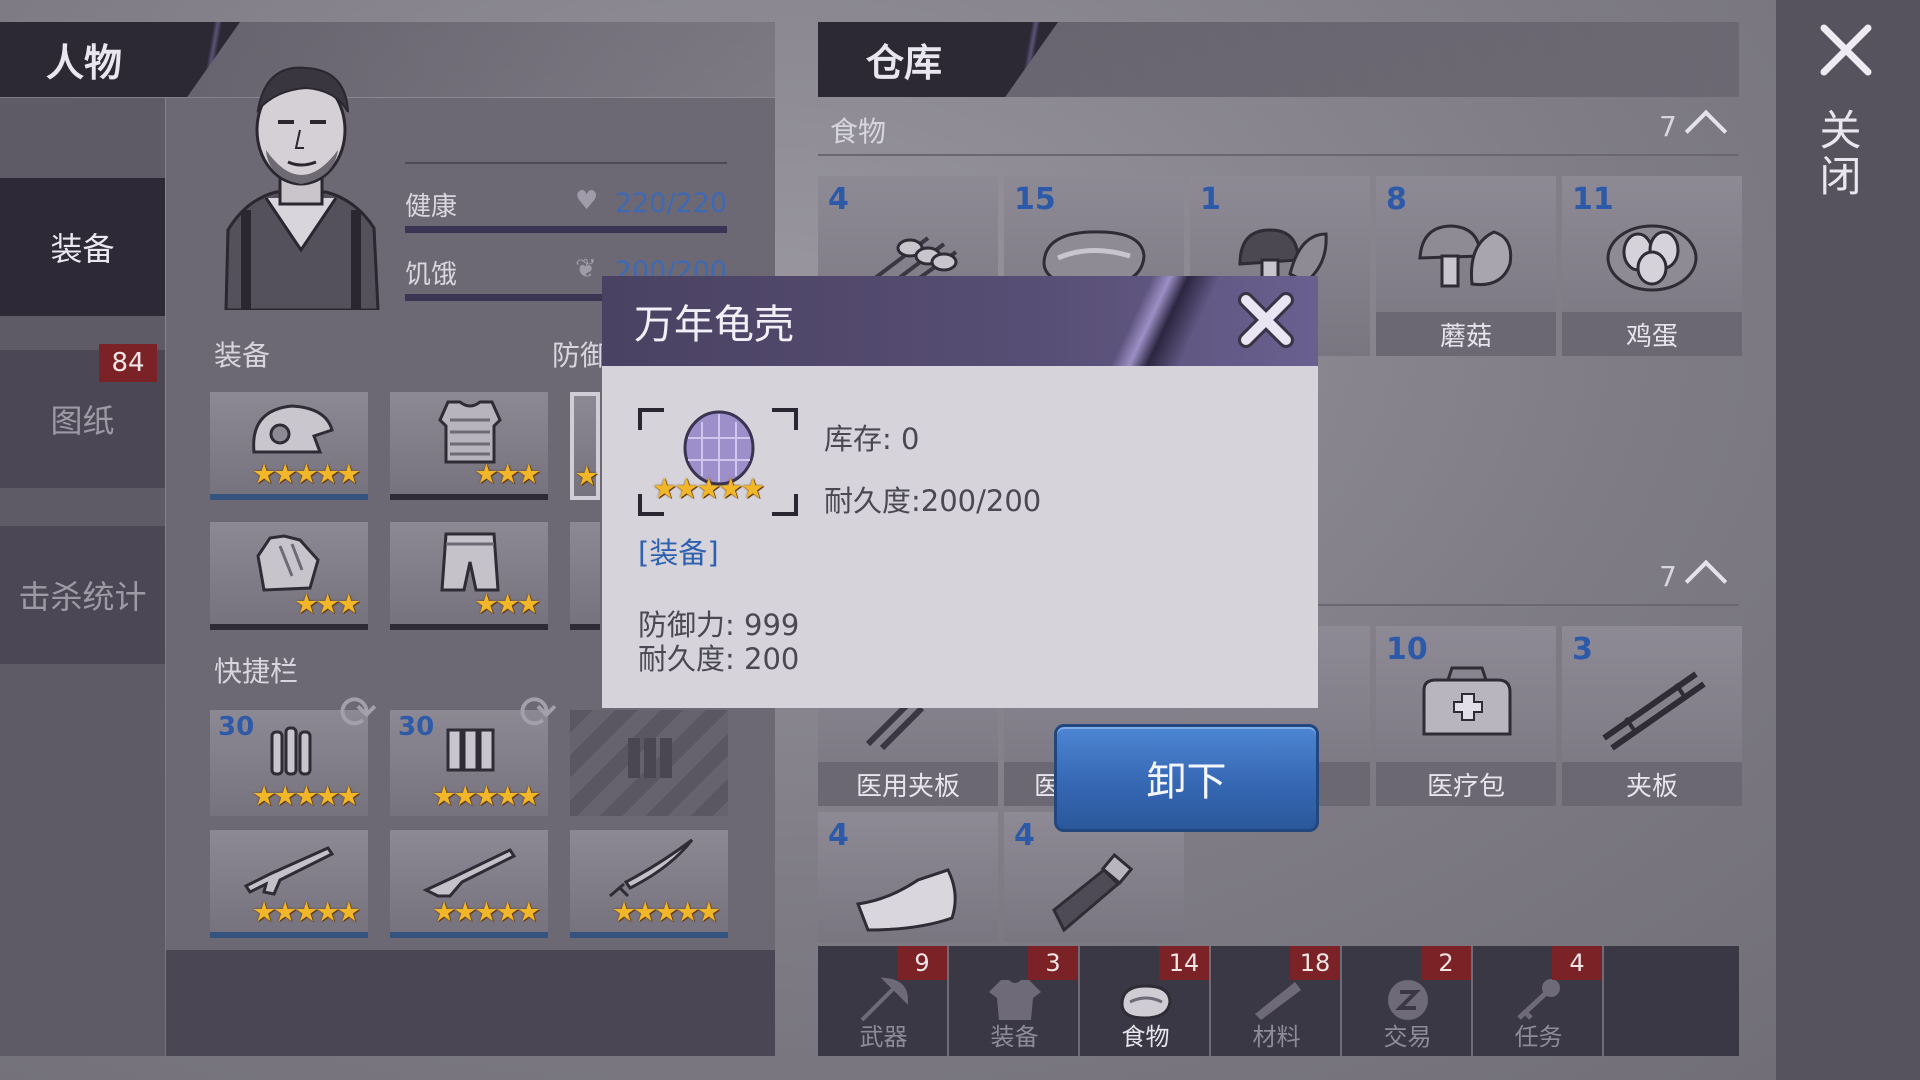 The width and height of the screenshot is (1920, 1080). I want to click on item-qty: 1, so click(1210, 199).